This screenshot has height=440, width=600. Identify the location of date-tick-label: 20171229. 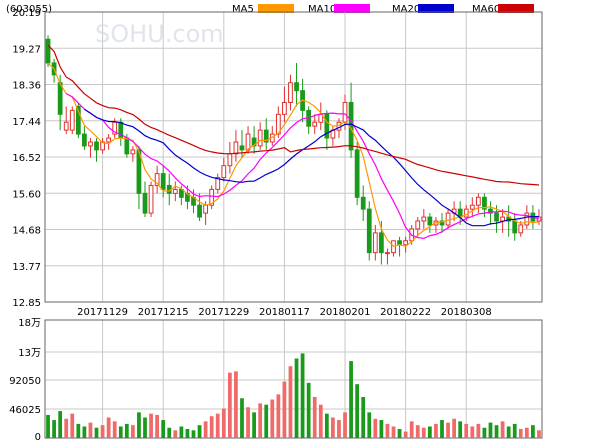
(223, 312).